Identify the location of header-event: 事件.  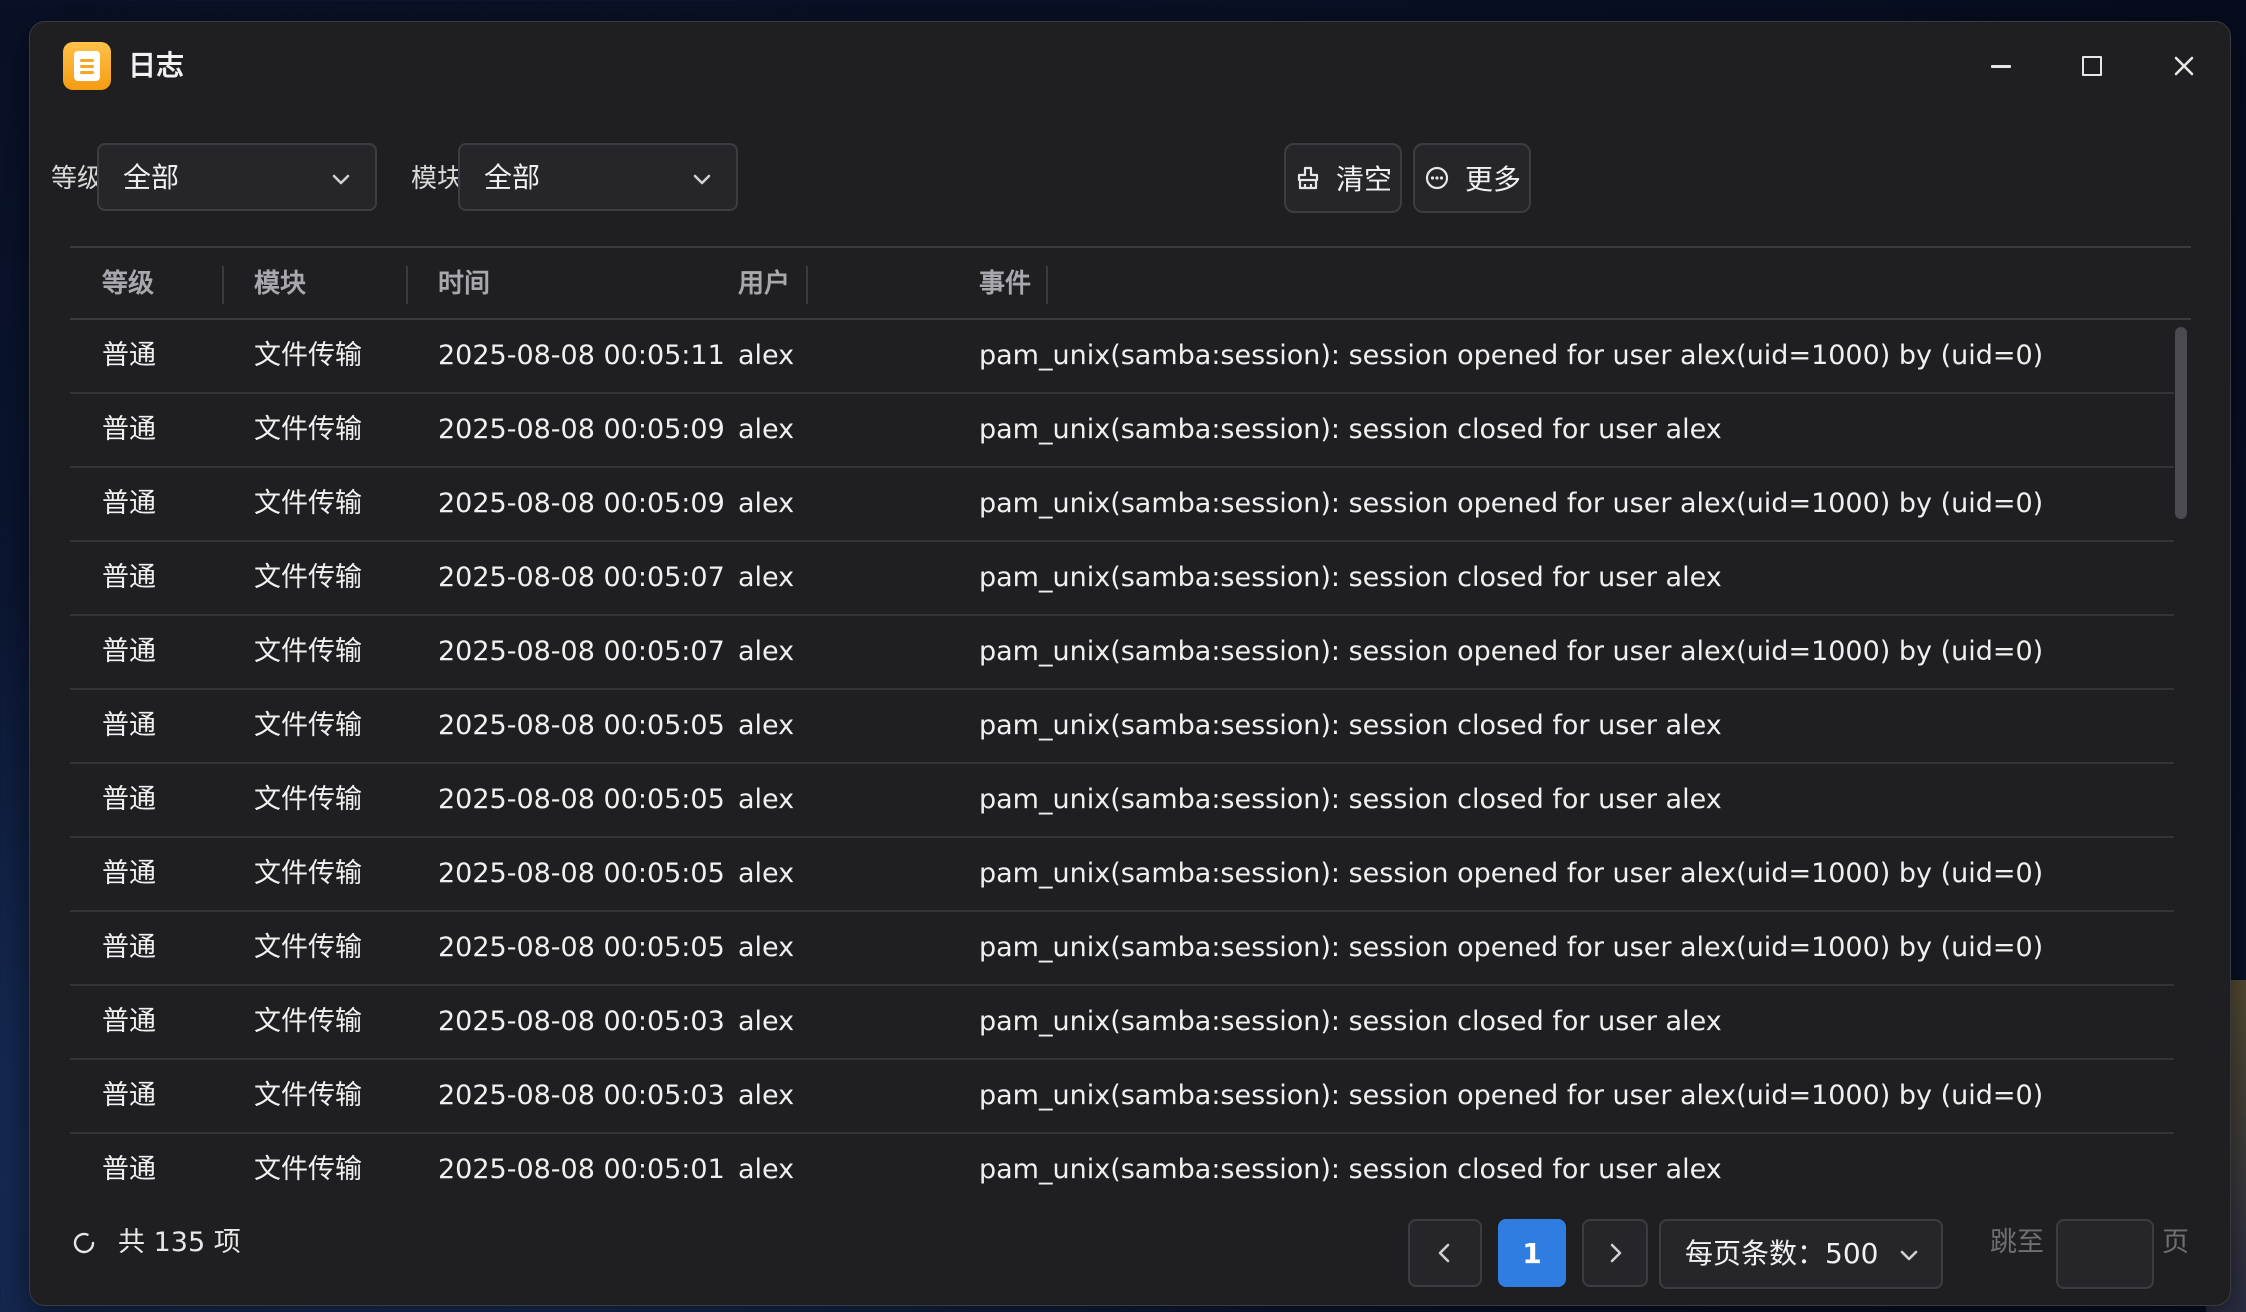
(1005, 284).